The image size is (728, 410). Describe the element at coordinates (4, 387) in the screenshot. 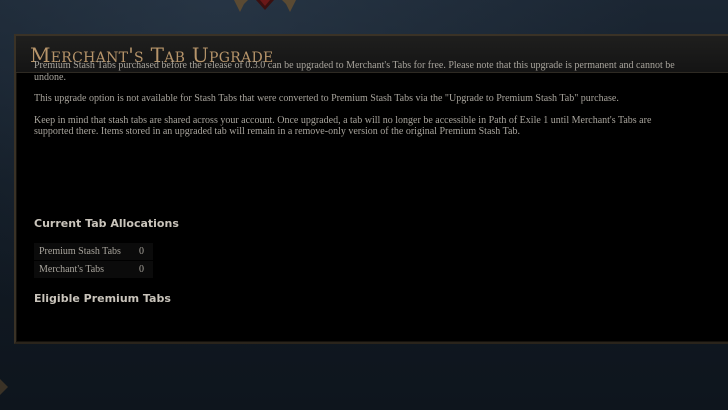

I see `left-ornament-icon` at that location.